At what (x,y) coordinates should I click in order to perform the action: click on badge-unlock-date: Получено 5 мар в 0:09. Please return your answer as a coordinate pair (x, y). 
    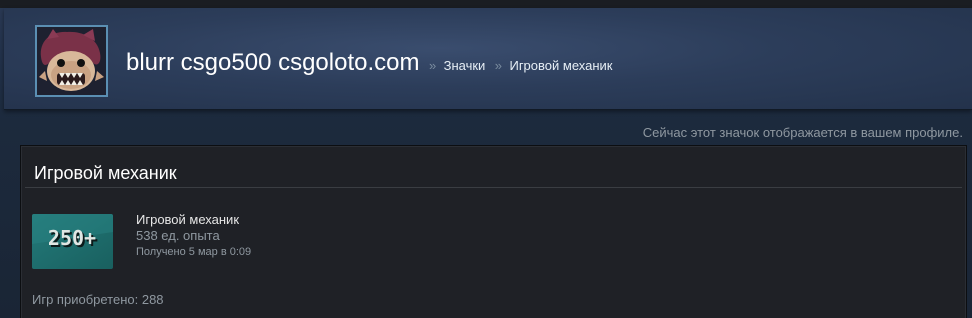
    Looking at the image, I should click on (194, 252).